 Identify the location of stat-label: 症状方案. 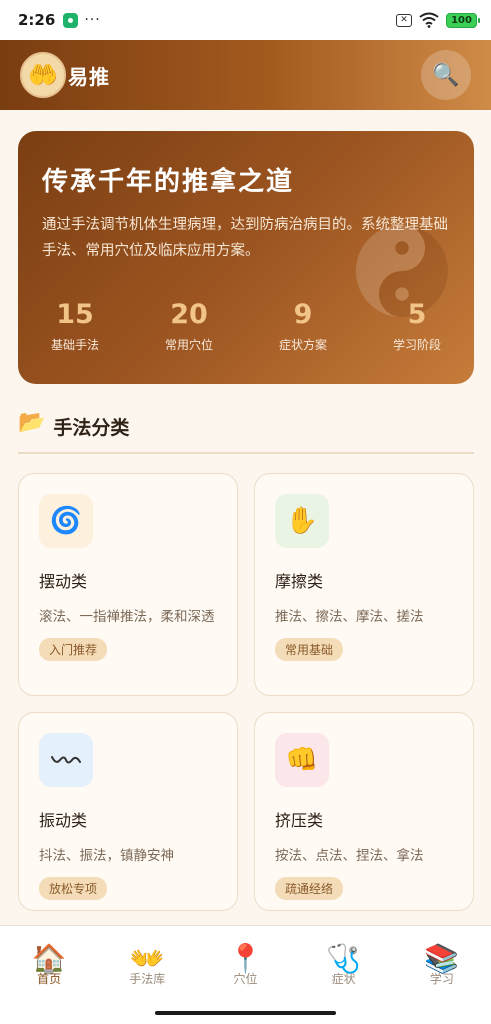
(302, 345).